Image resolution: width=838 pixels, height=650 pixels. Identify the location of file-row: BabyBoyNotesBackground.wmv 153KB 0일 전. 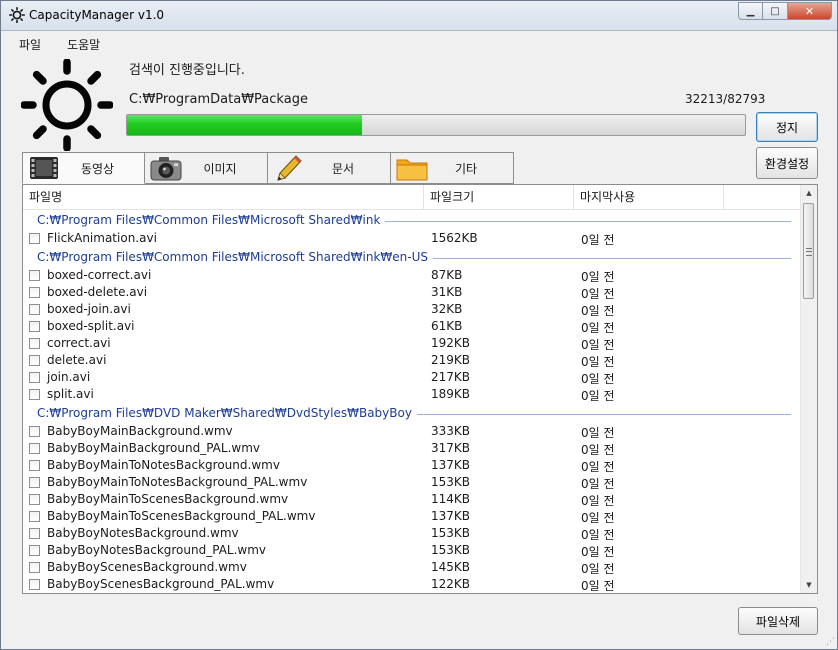
(413, 533).